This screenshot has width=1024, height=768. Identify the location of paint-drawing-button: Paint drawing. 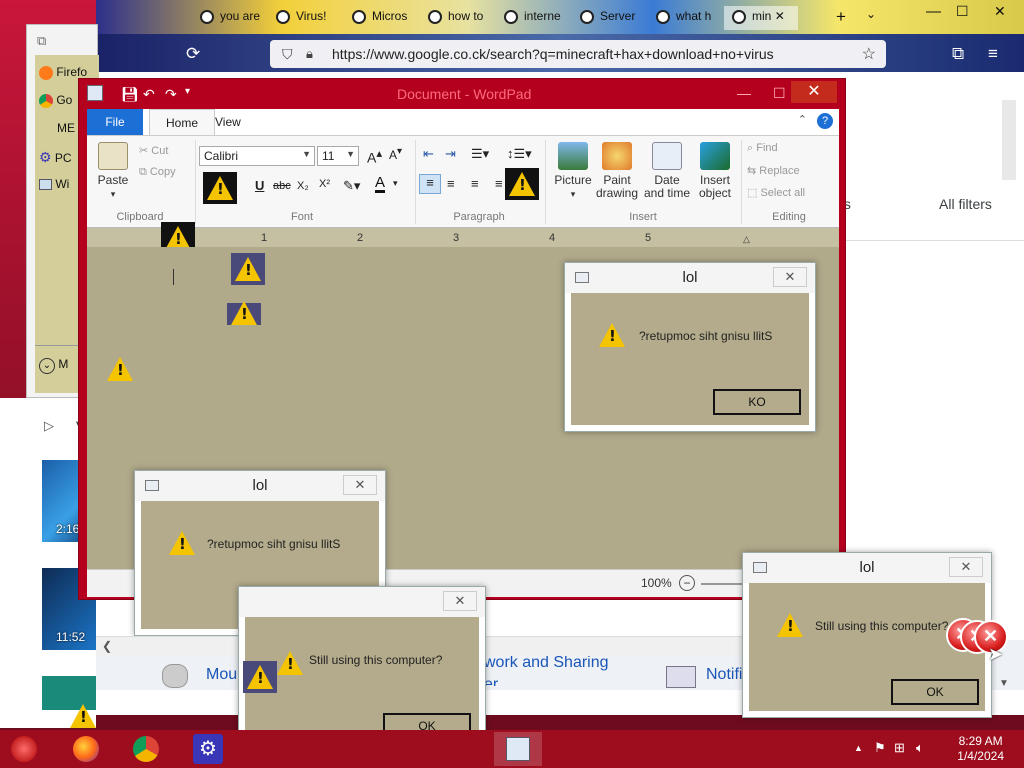
(617, 171).